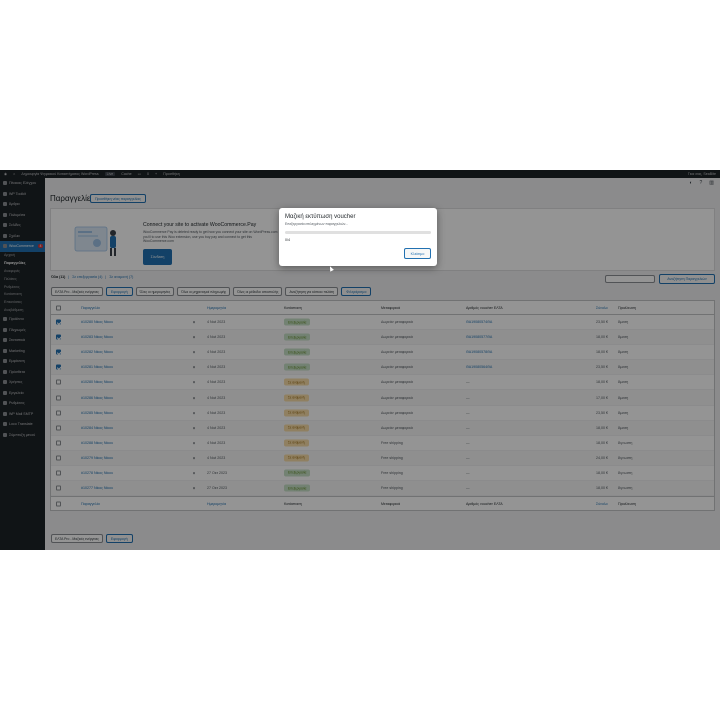  What do you see at coordinates (287, 240) in the screenshot?
I see `progress-count: 0/4` at bounding box center [287, 240].